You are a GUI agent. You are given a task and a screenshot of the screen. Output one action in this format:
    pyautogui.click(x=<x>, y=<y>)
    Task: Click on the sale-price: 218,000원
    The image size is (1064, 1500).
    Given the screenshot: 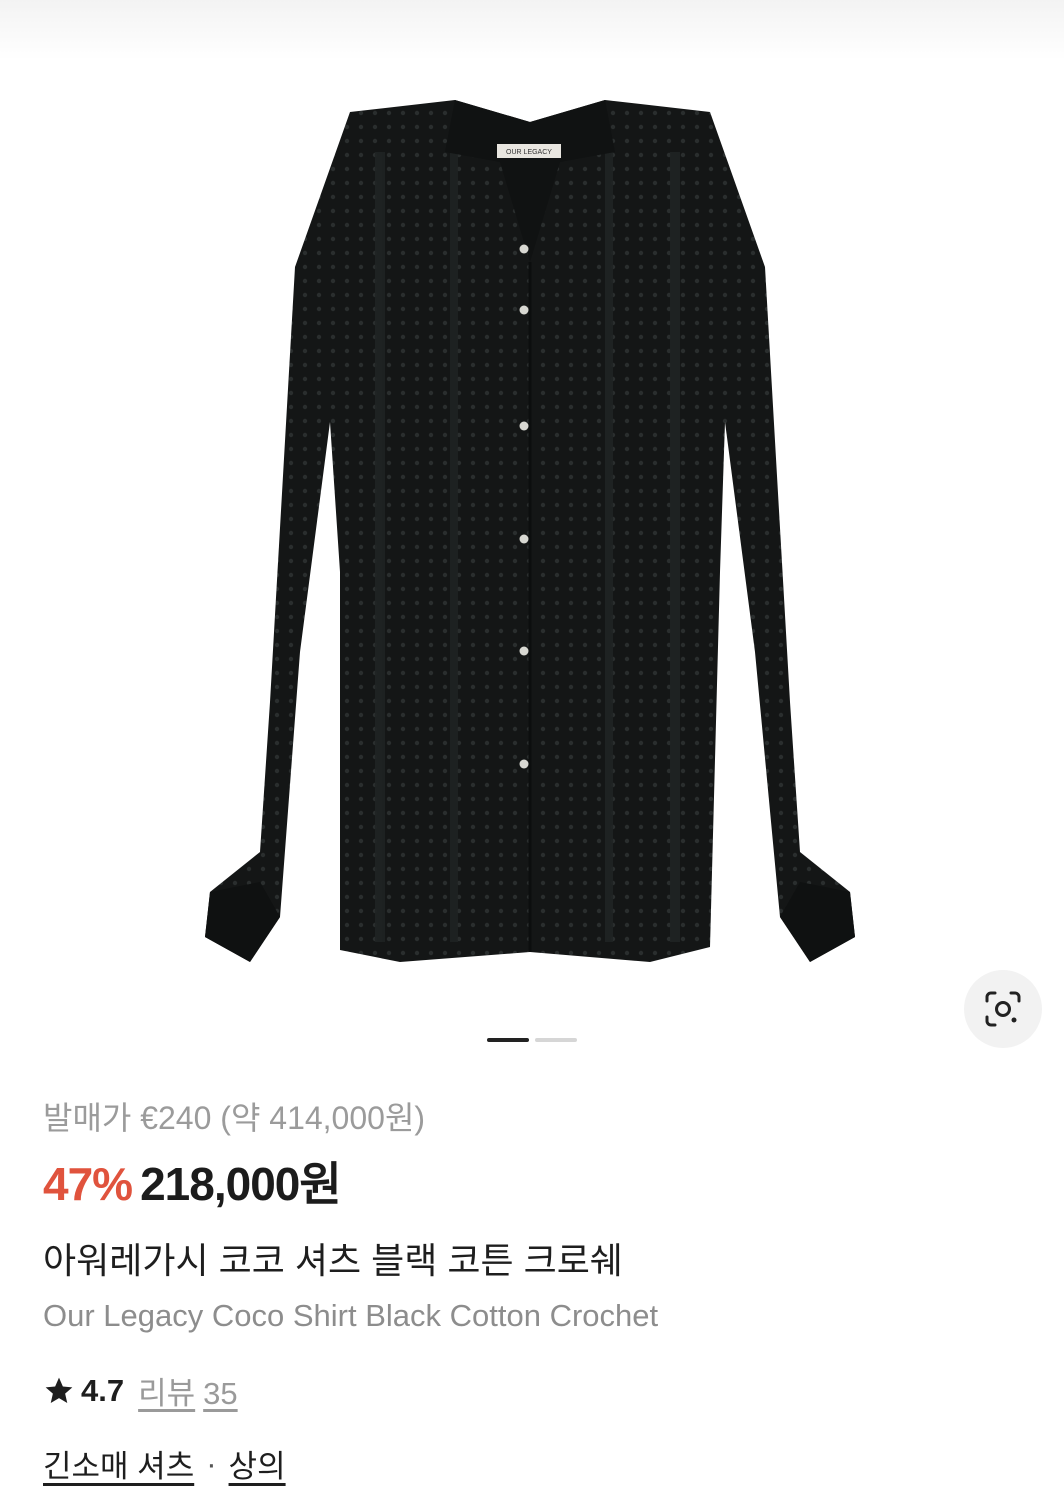 What is the action you would take?
    pyautogui.click(x=241, y=1184)
    